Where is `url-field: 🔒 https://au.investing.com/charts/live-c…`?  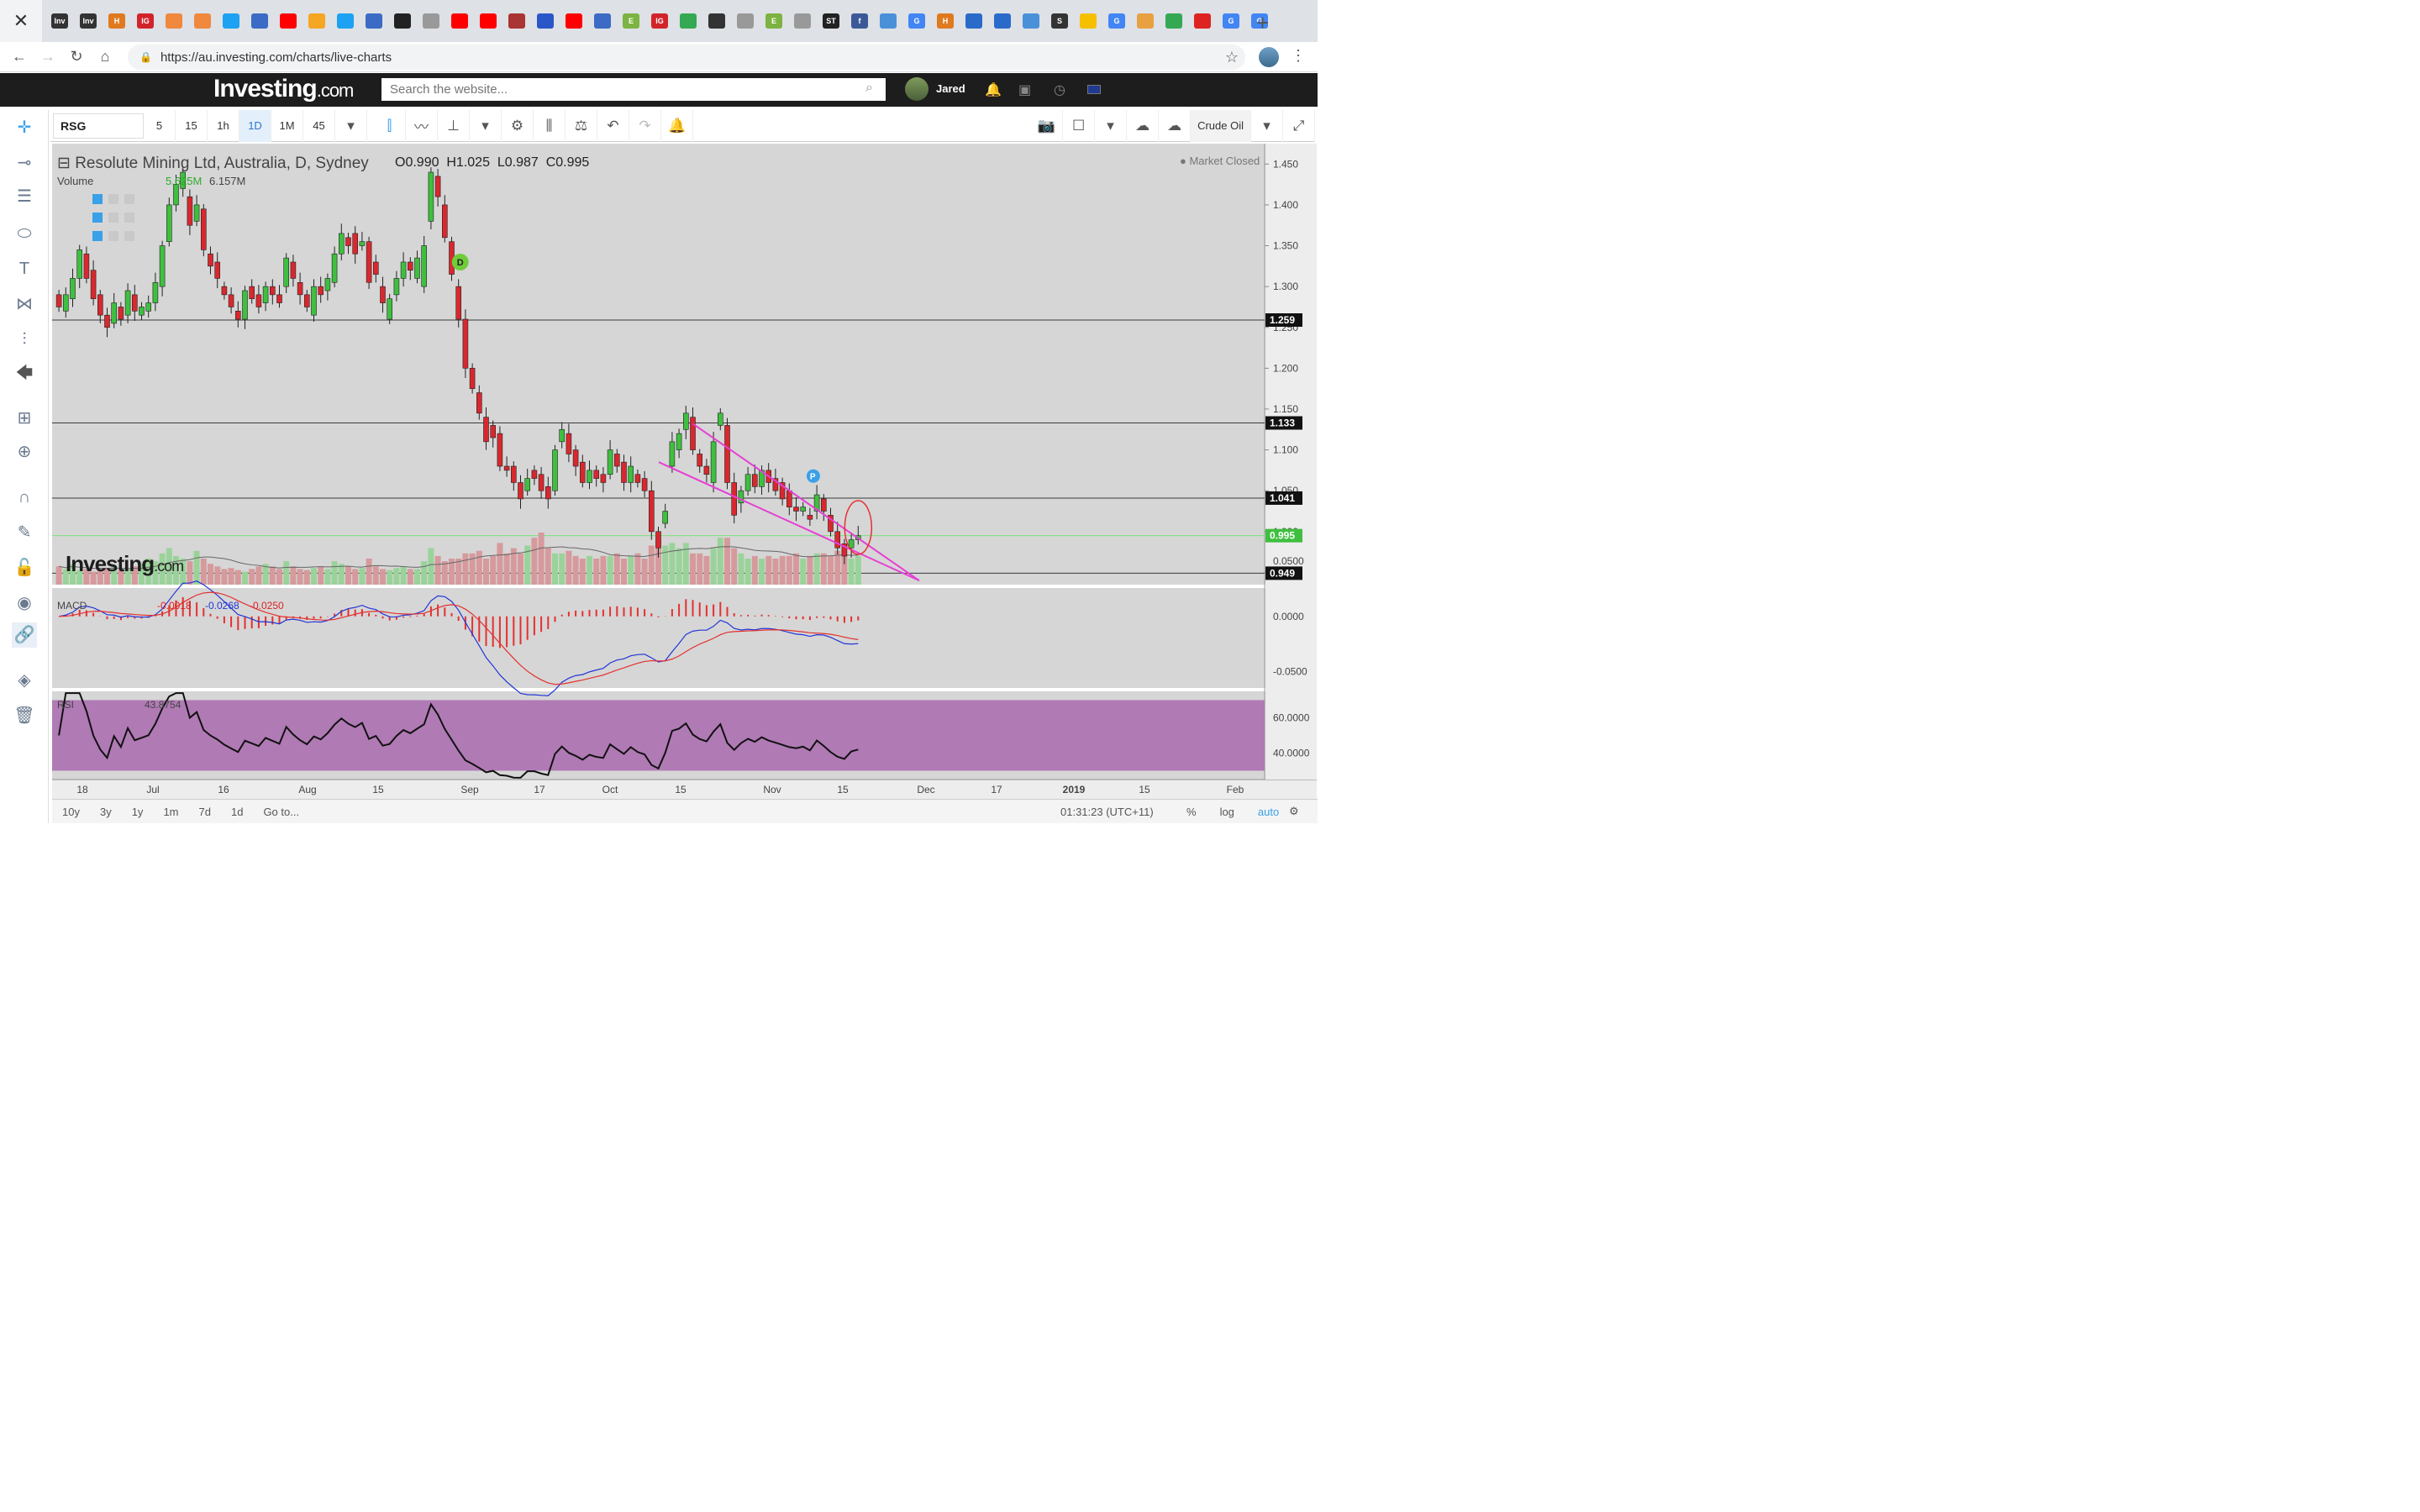
url-field: 🔒 https://au.investing.com/charts/live-c… is located at coordinates (687, 57).